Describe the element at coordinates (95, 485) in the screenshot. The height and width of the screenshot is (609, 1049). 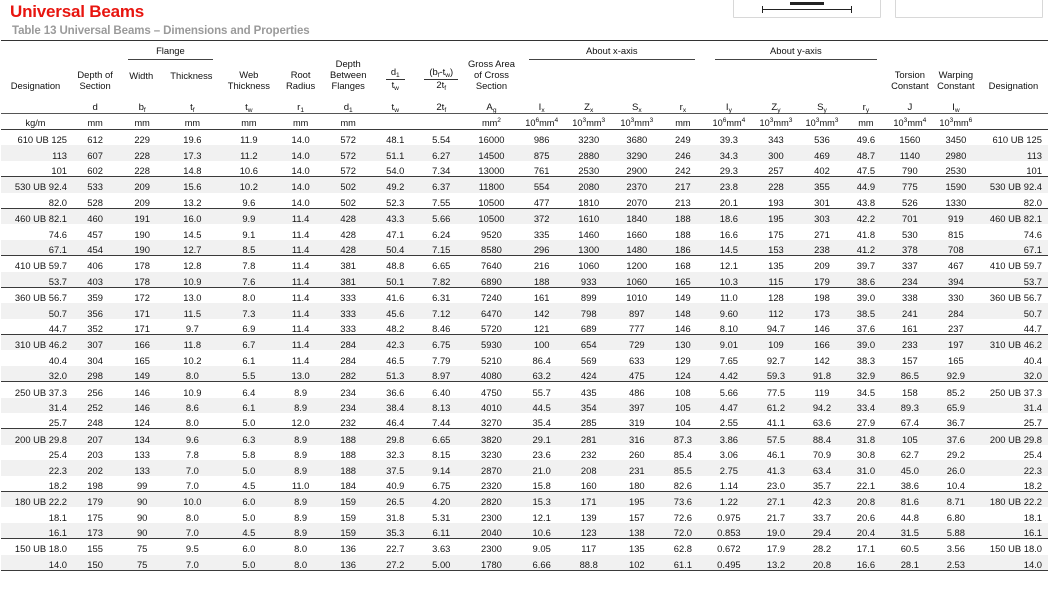
I see `table-cell: 198` at that location.